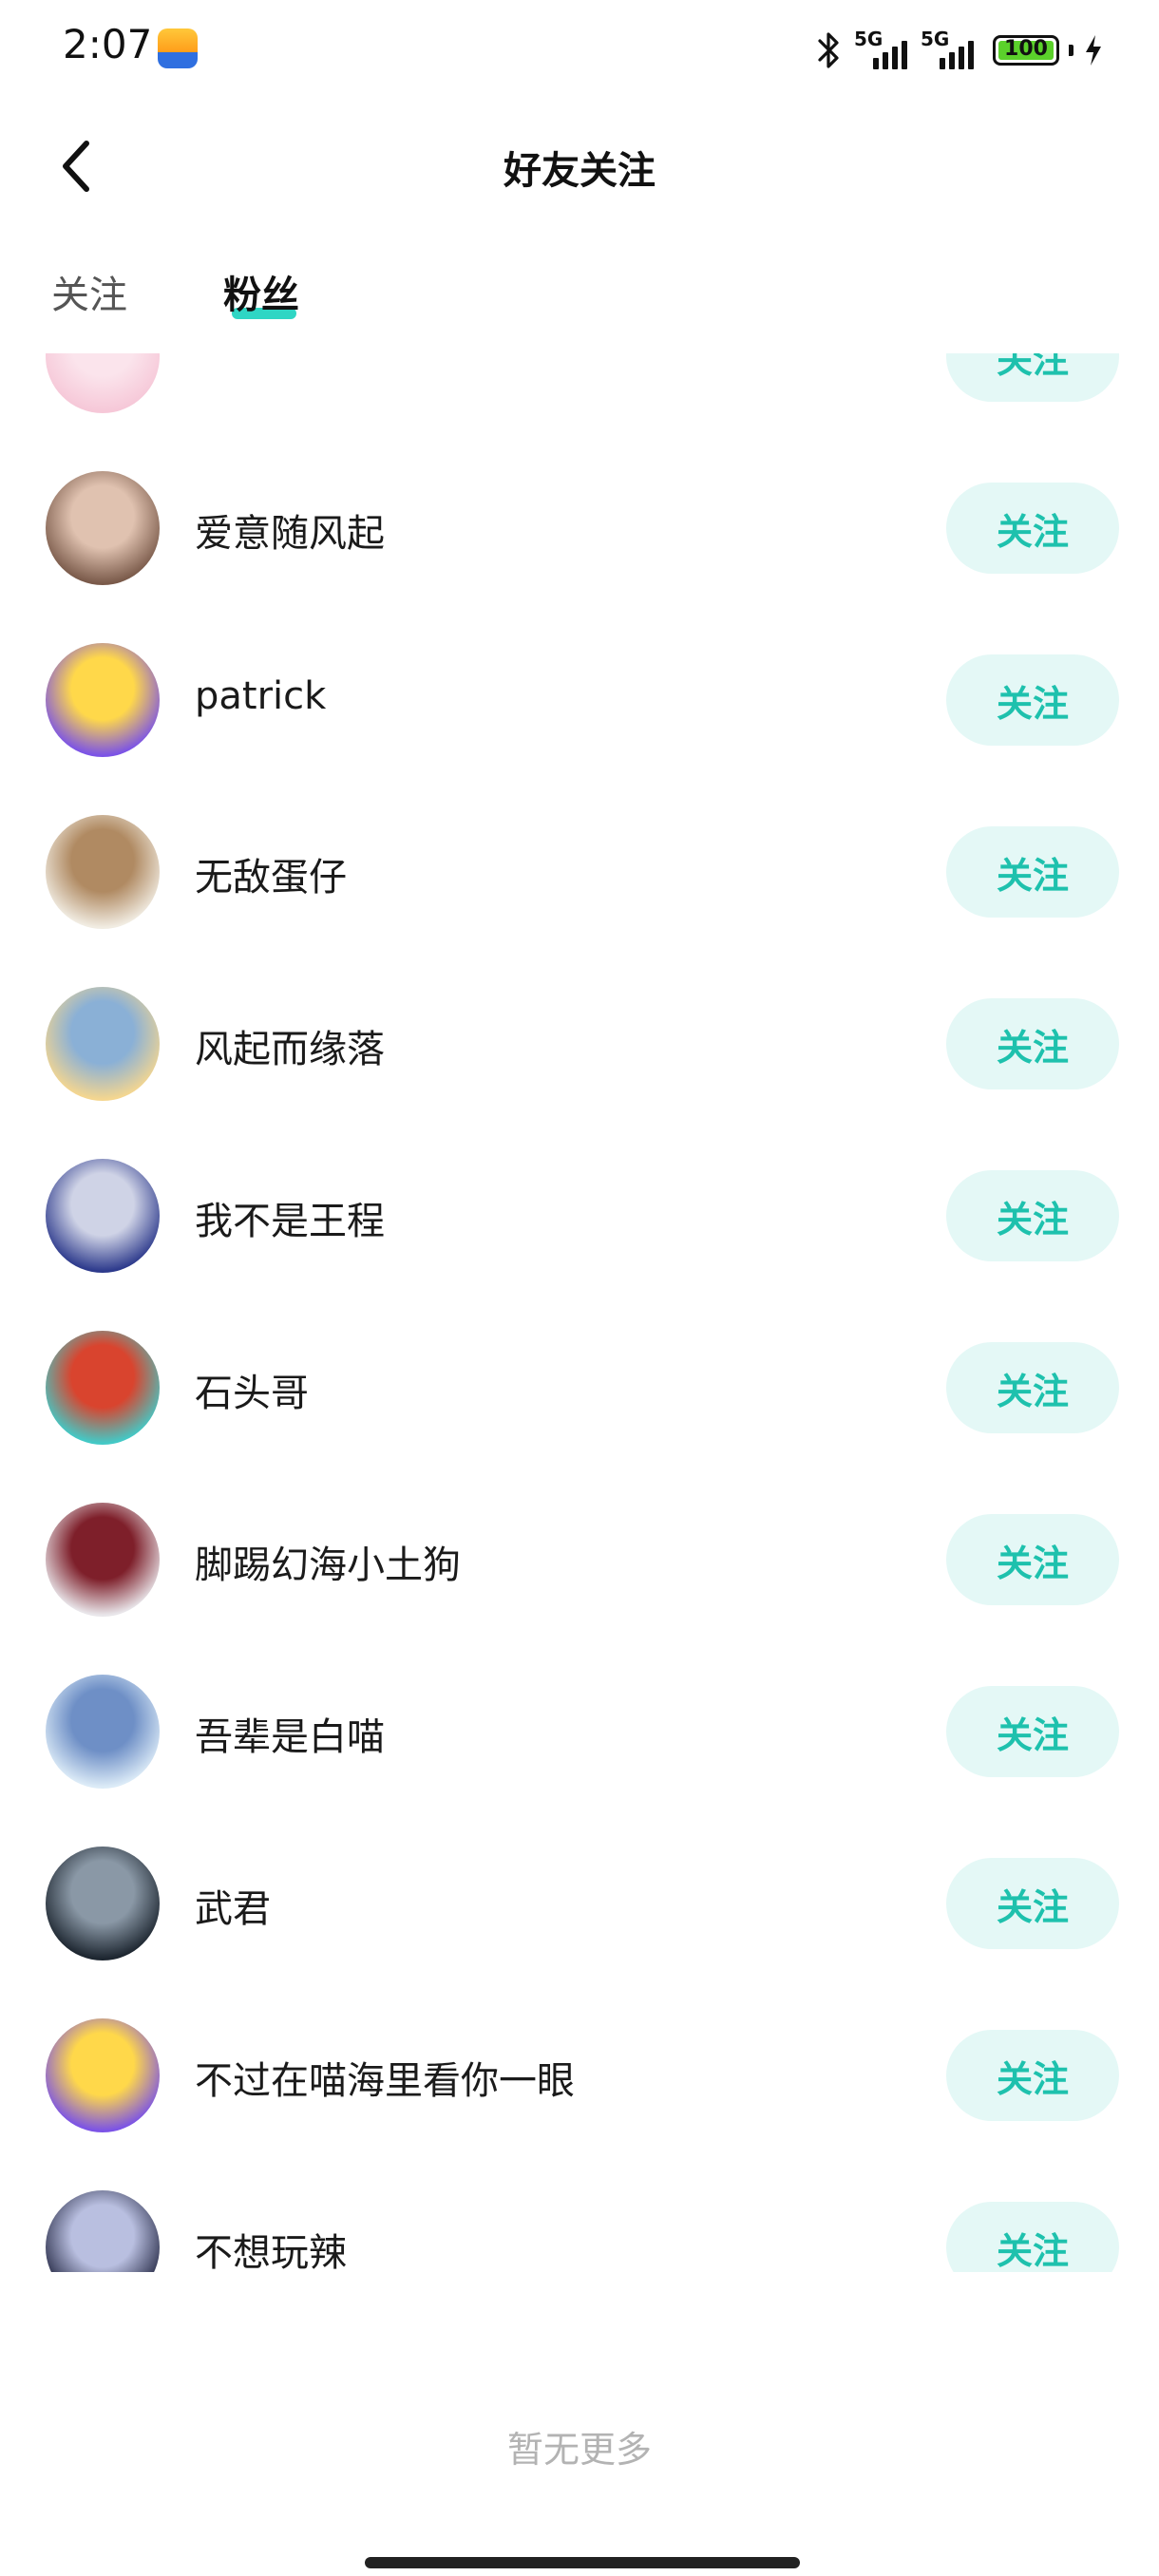 The width and height of the screenshot is (1159, 2576). Describe the element at coordinates (271, 878) in the screenshot. I see `follower-name: 无敌蛋仔` at that location.